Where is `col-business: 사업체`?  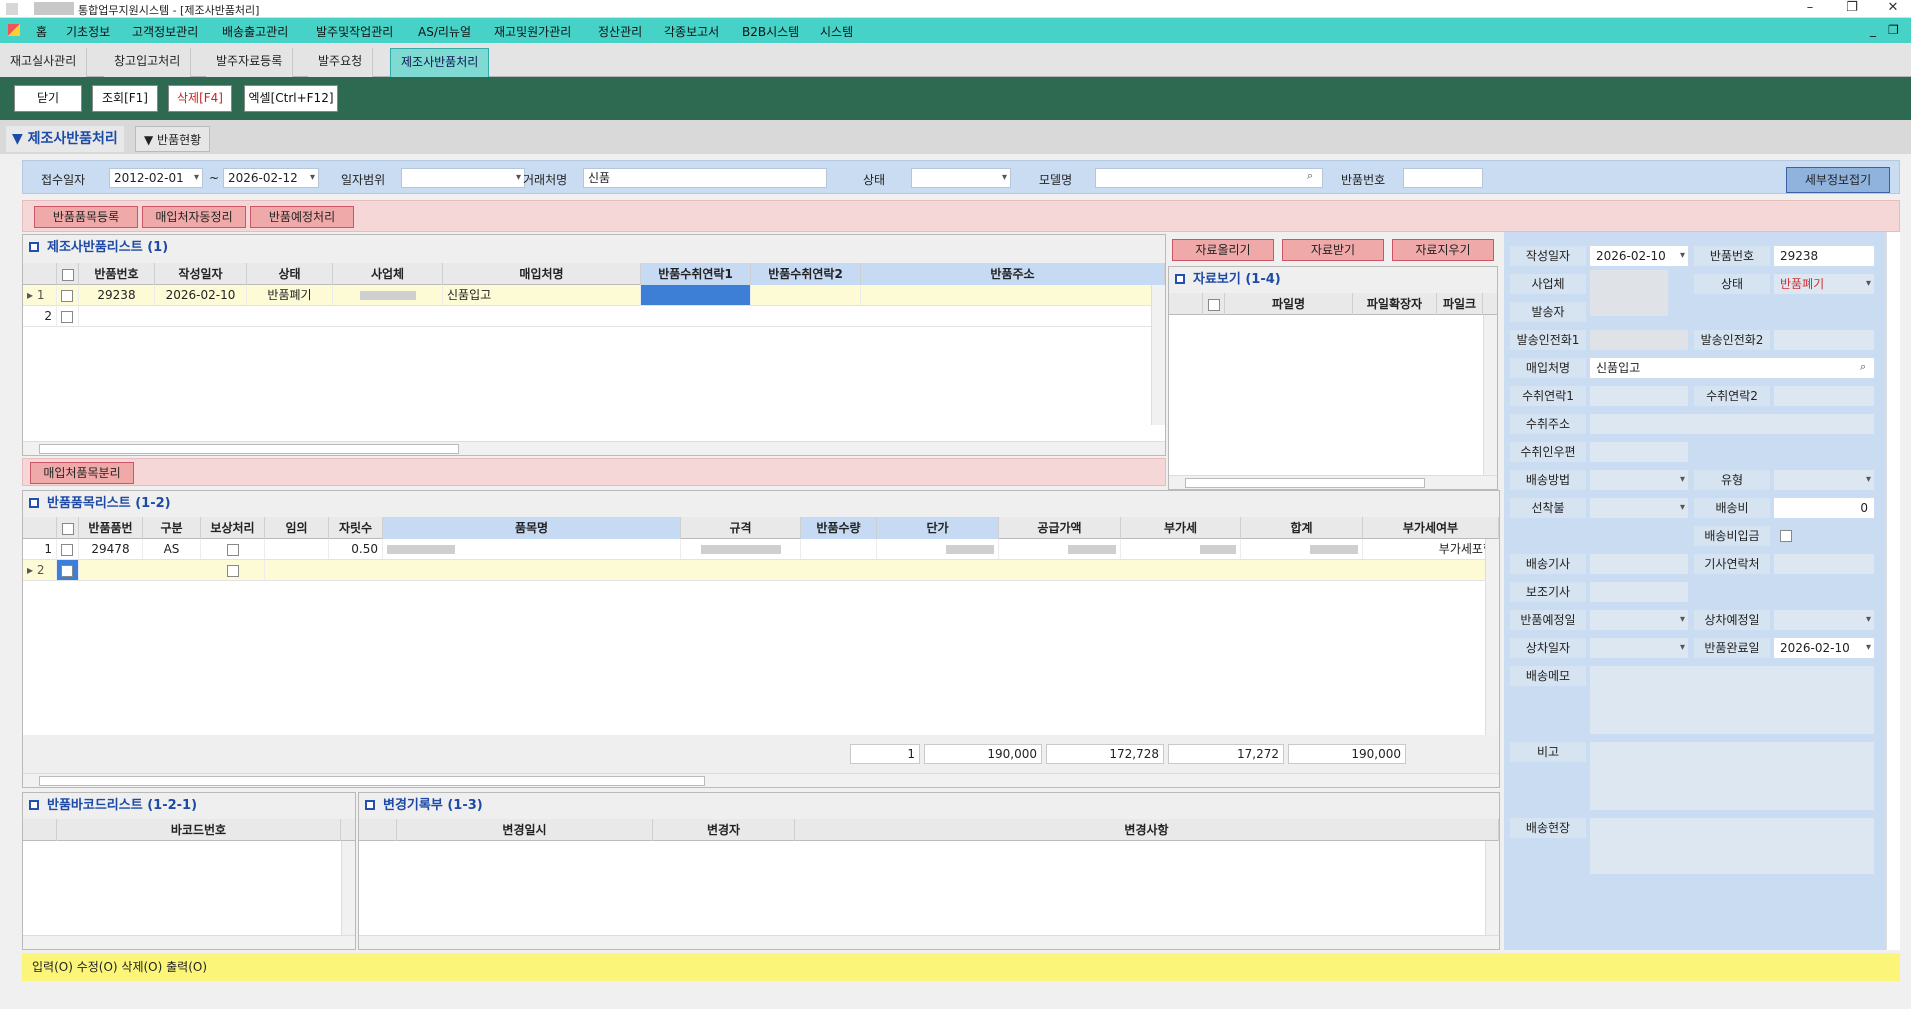 col-business: 사업체 is located at coordinates (388, 274).